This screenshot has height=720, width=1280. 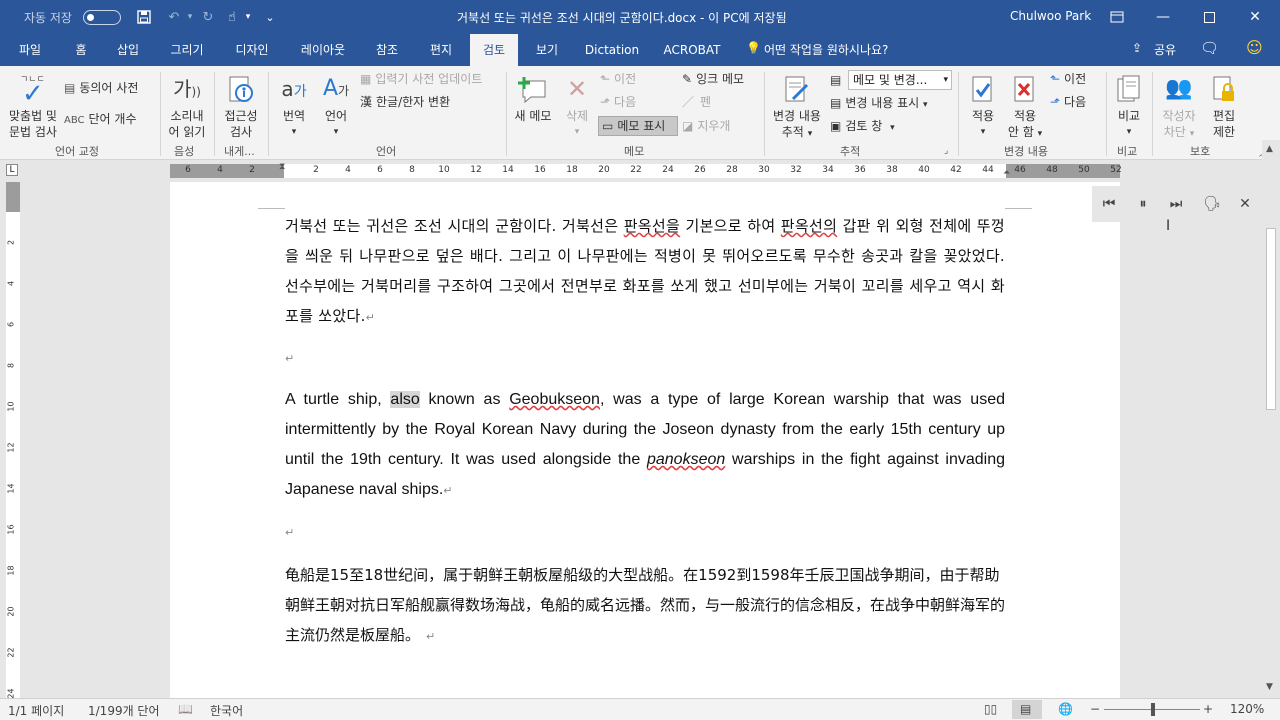 I want to click on zoom-level: 120%, so click(x=1247, y=709).